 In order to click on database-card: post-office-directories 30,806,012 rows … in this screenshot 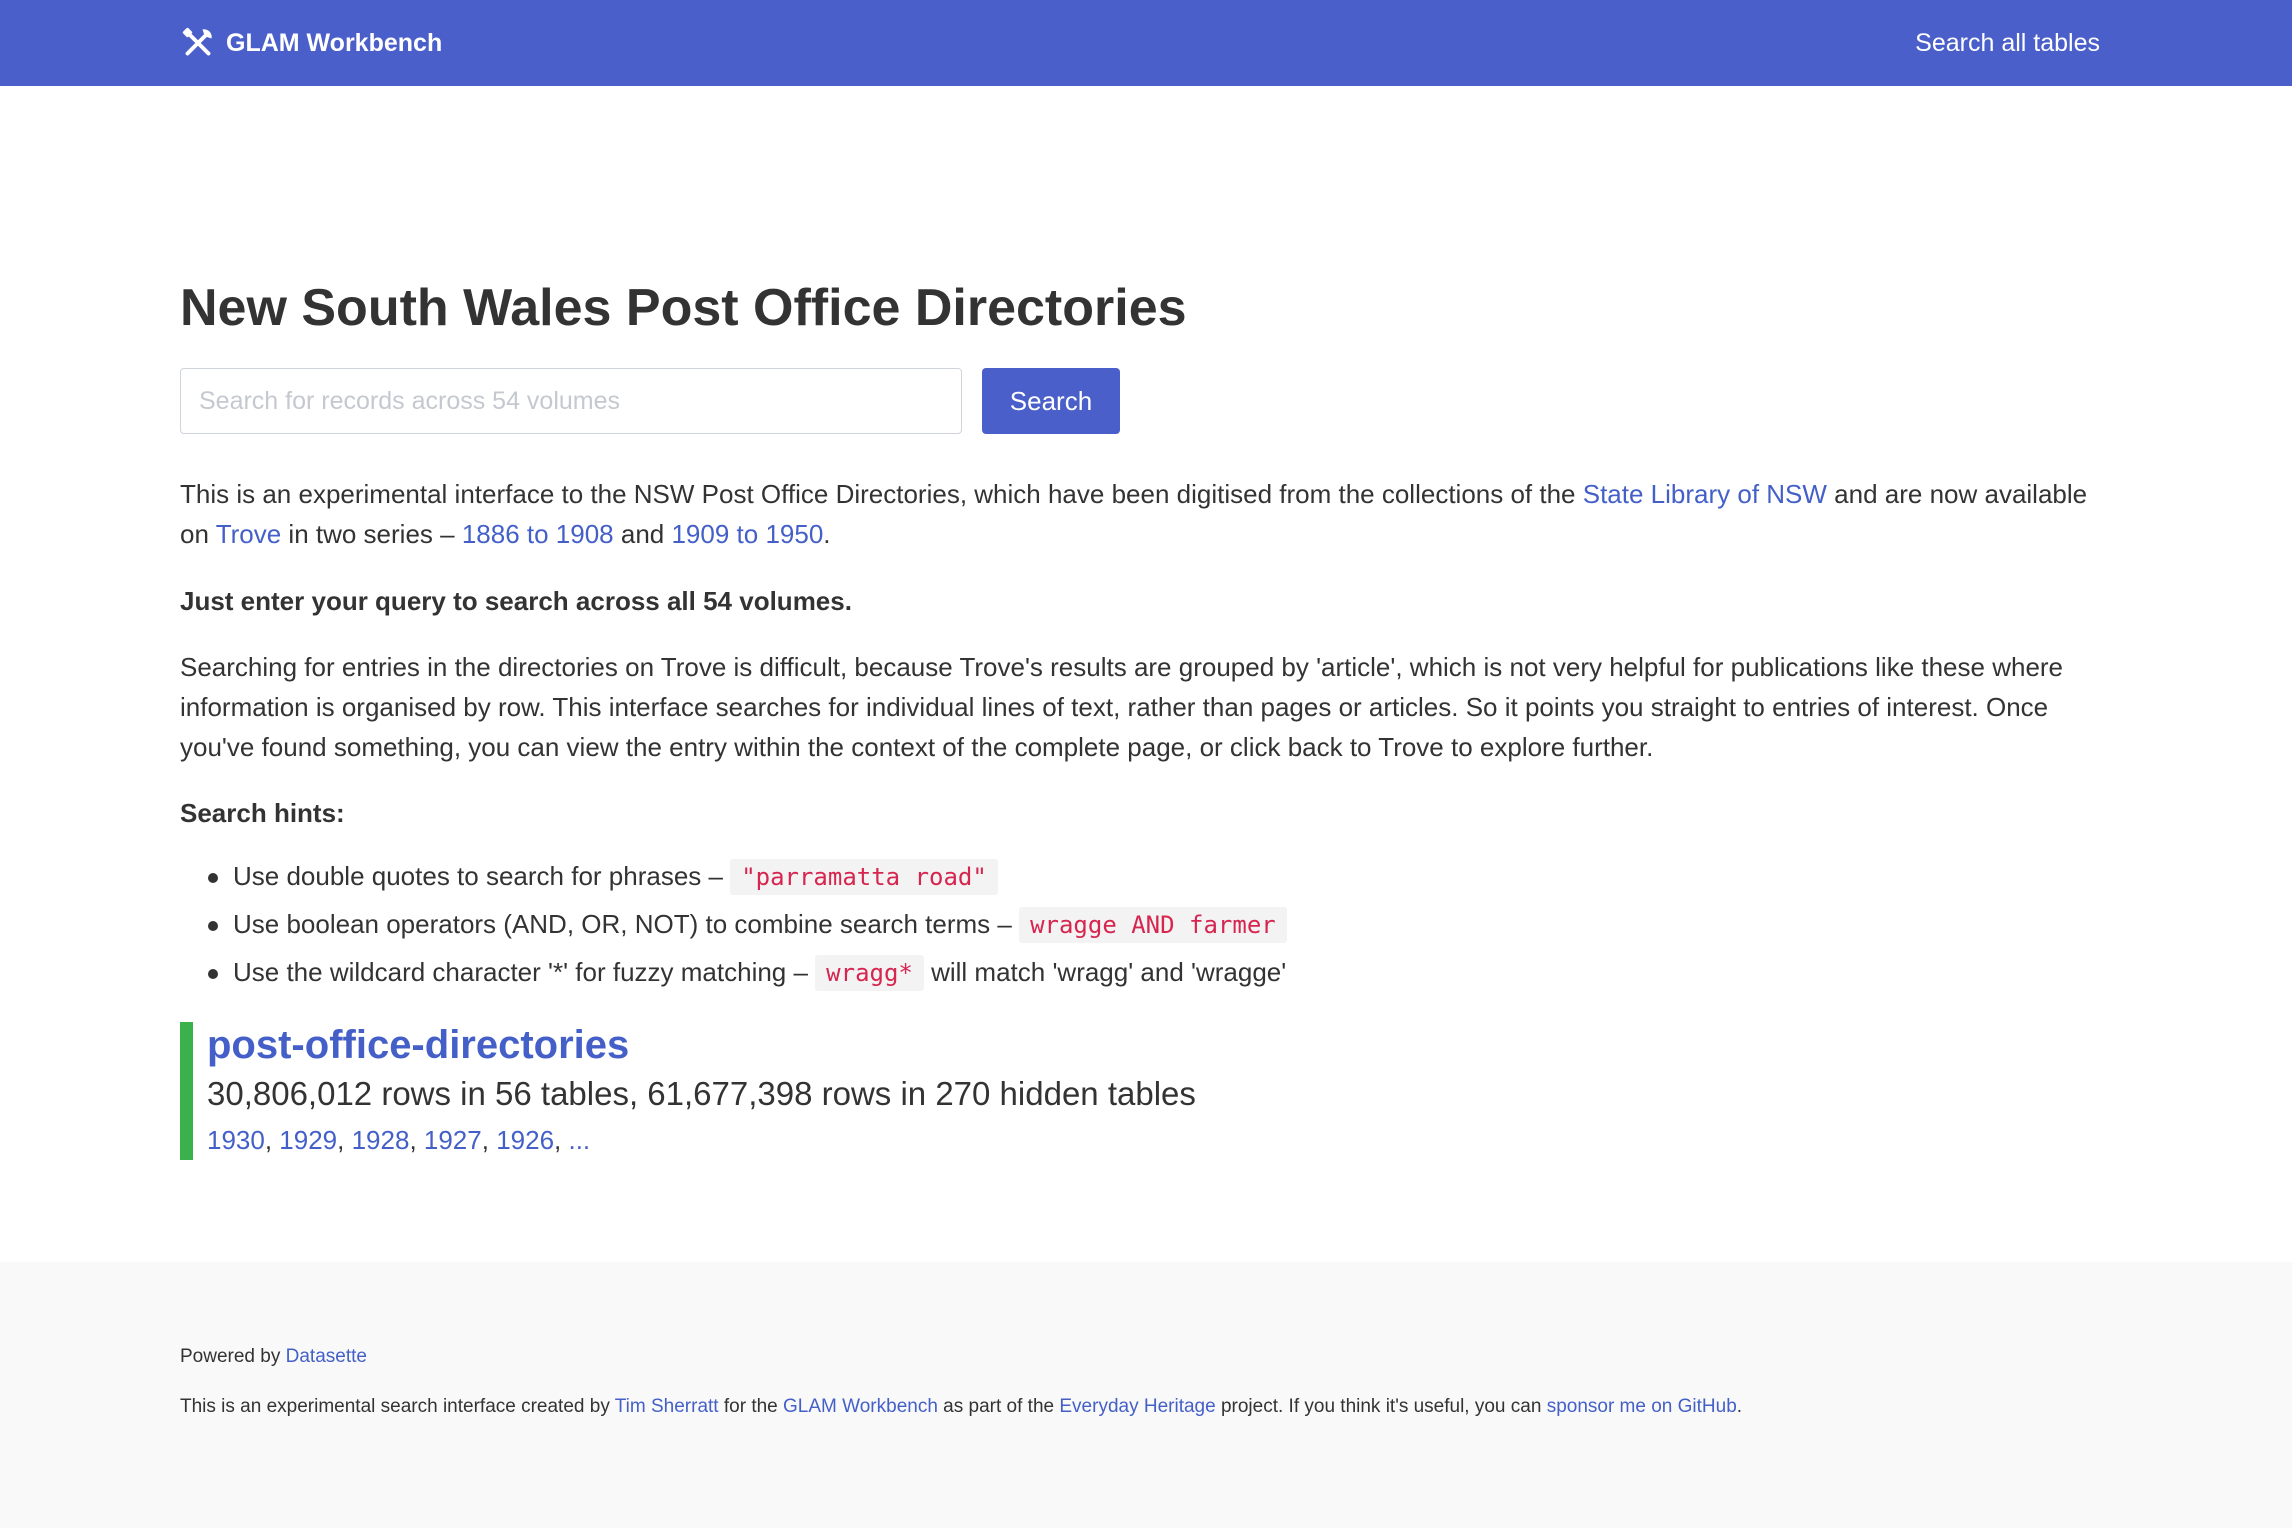, I will do `click(1146, 1091)`.